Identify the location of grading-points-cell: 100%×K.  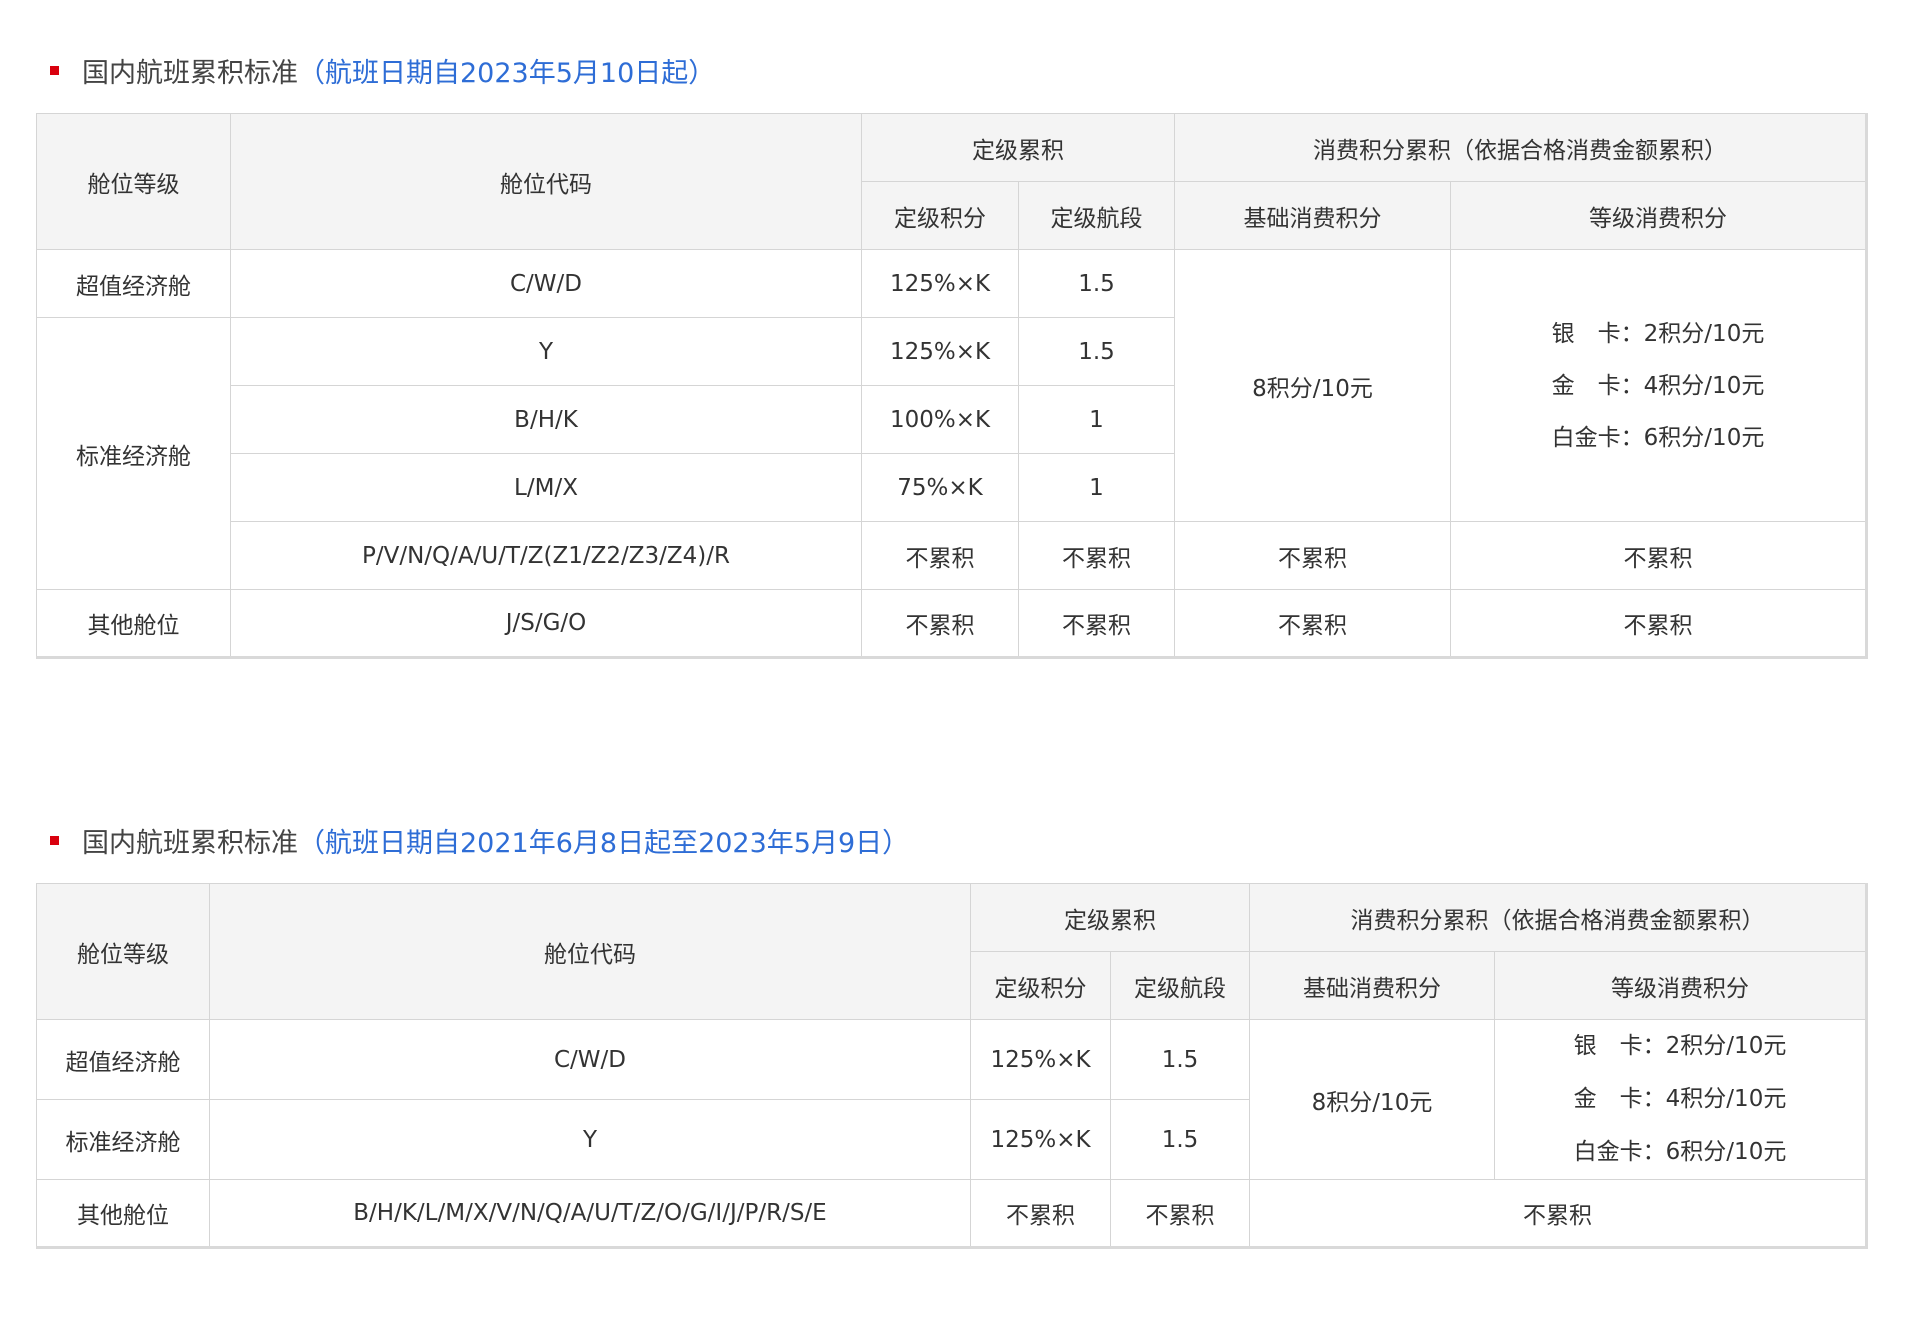
(940, 419).